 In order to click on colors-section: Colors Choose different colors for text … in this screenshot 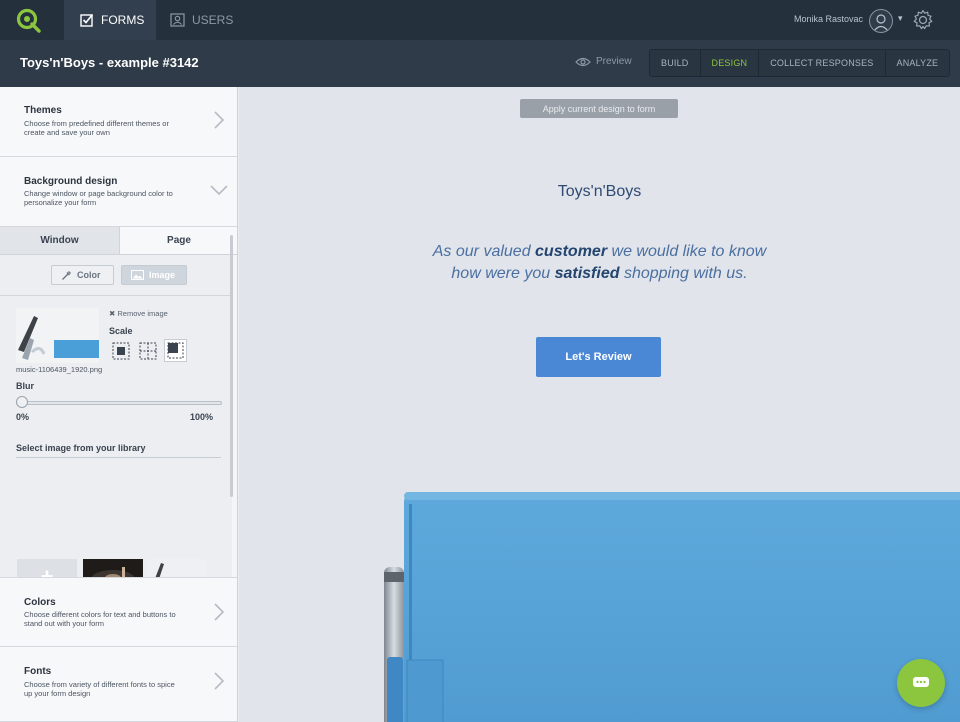, I will do `click(118, 612)`.